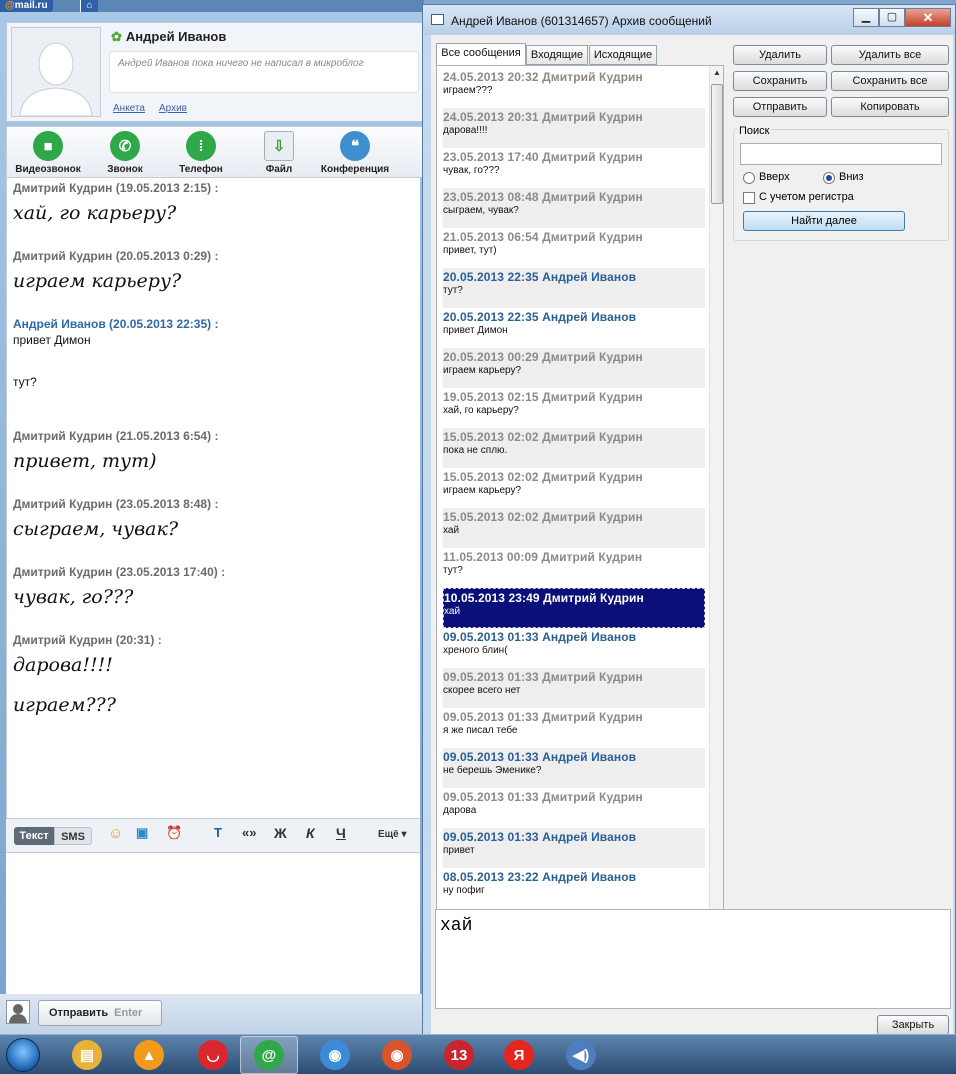 The width and height of the screenshot is (956, 1074). Describe the element at coordinates (280, 833) in the screenshot. I see `bold-button: Ж` at that location.